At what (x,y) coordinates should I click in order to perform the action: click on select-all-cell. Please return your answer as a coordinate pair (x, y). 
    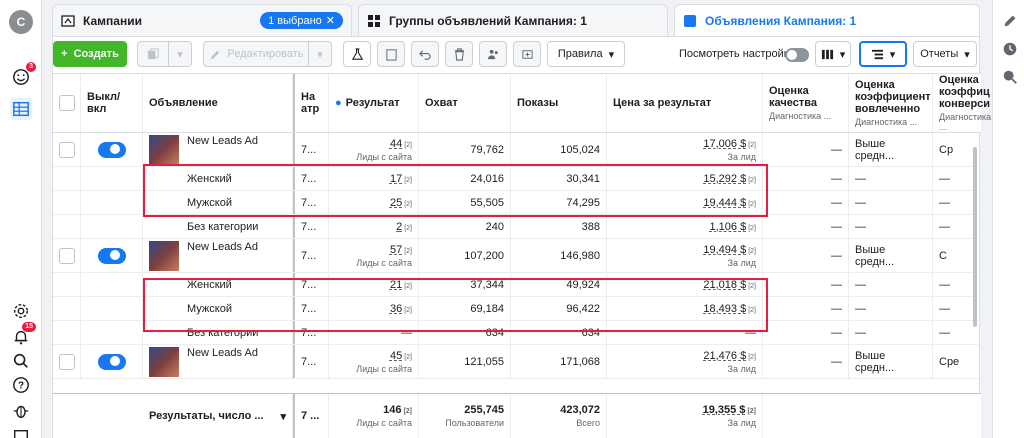
    Looking at the image, I should click on (67, 103).